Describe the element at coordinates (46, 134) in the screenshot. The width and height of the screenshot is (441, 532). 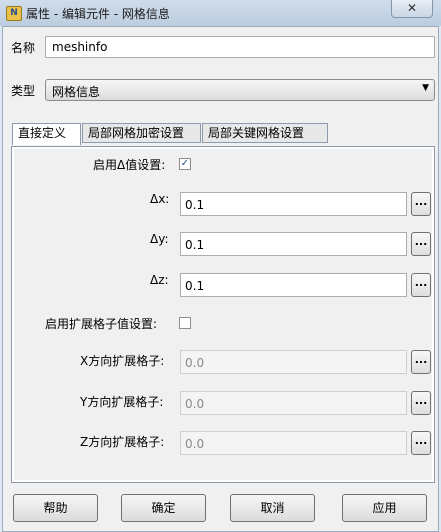
I see `tab-direct-define: 直接定义` at that location.